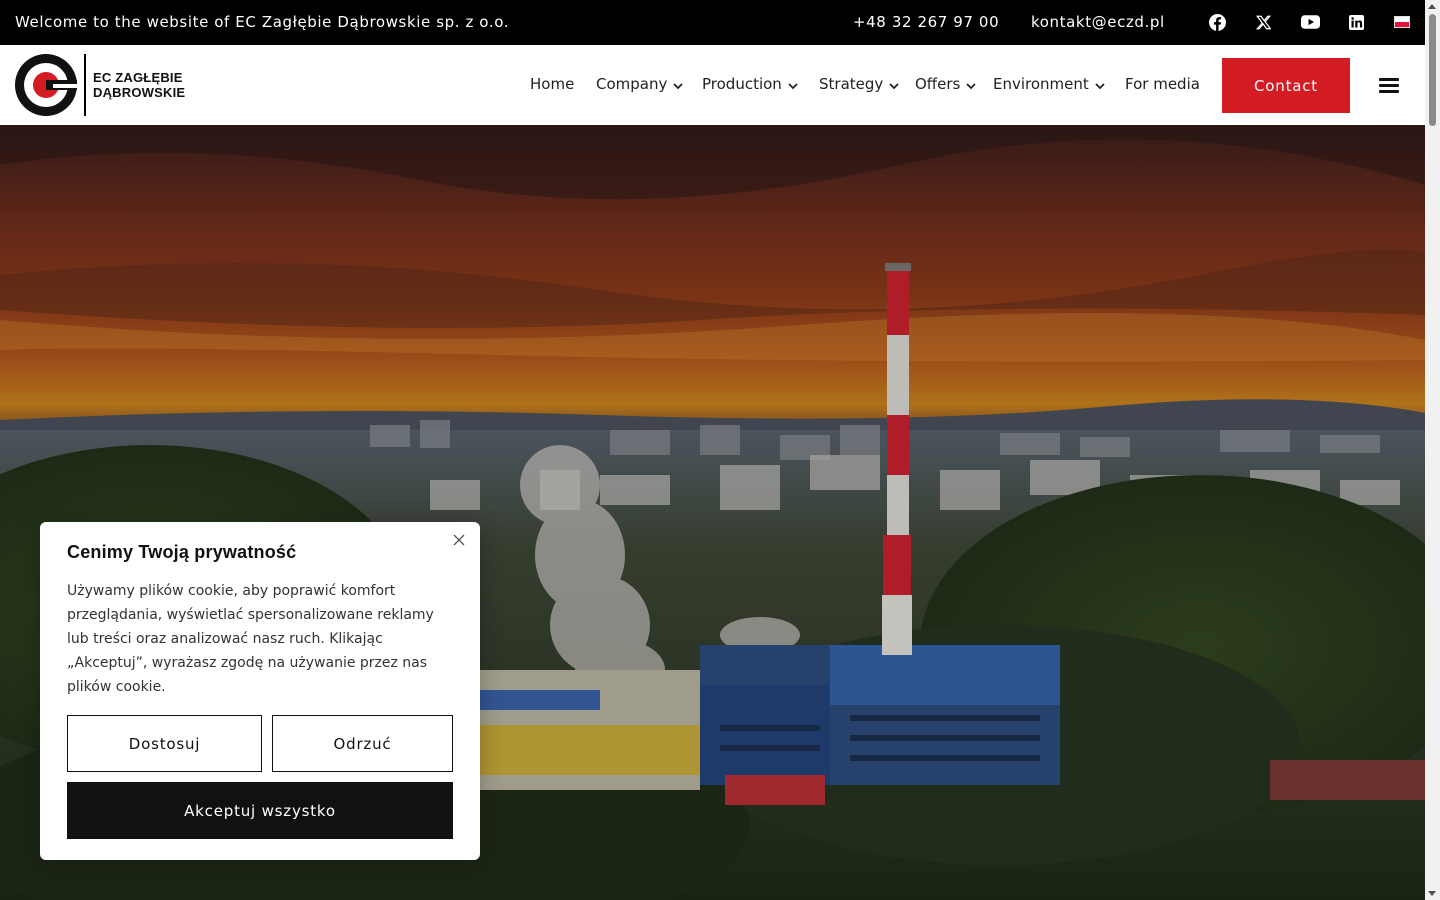  What do you see at coordinates (1389, 86) in the screenshot?
I see `hamburger-menu-icon` at bounding box center [1389, 86].